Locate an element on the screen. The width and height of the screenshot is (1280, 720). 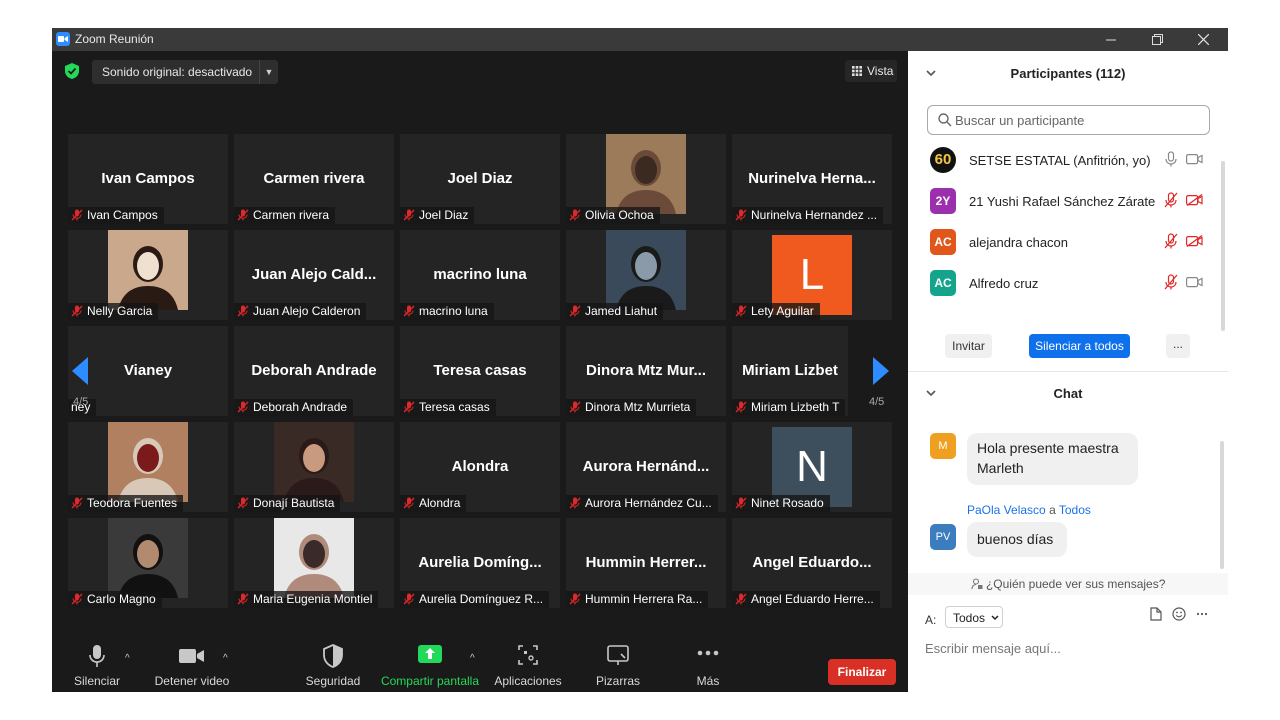
more-button: Más is located at coordinates (708, 663).